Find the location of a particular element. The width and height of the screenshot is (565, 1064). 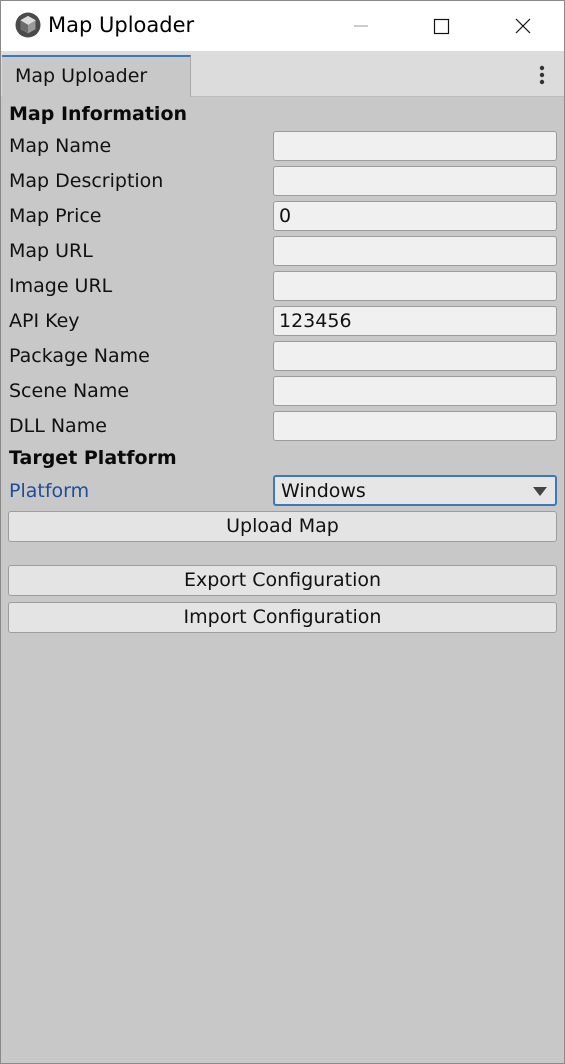

dll-name-label: DLL Name is located at coordinates (58, 426).